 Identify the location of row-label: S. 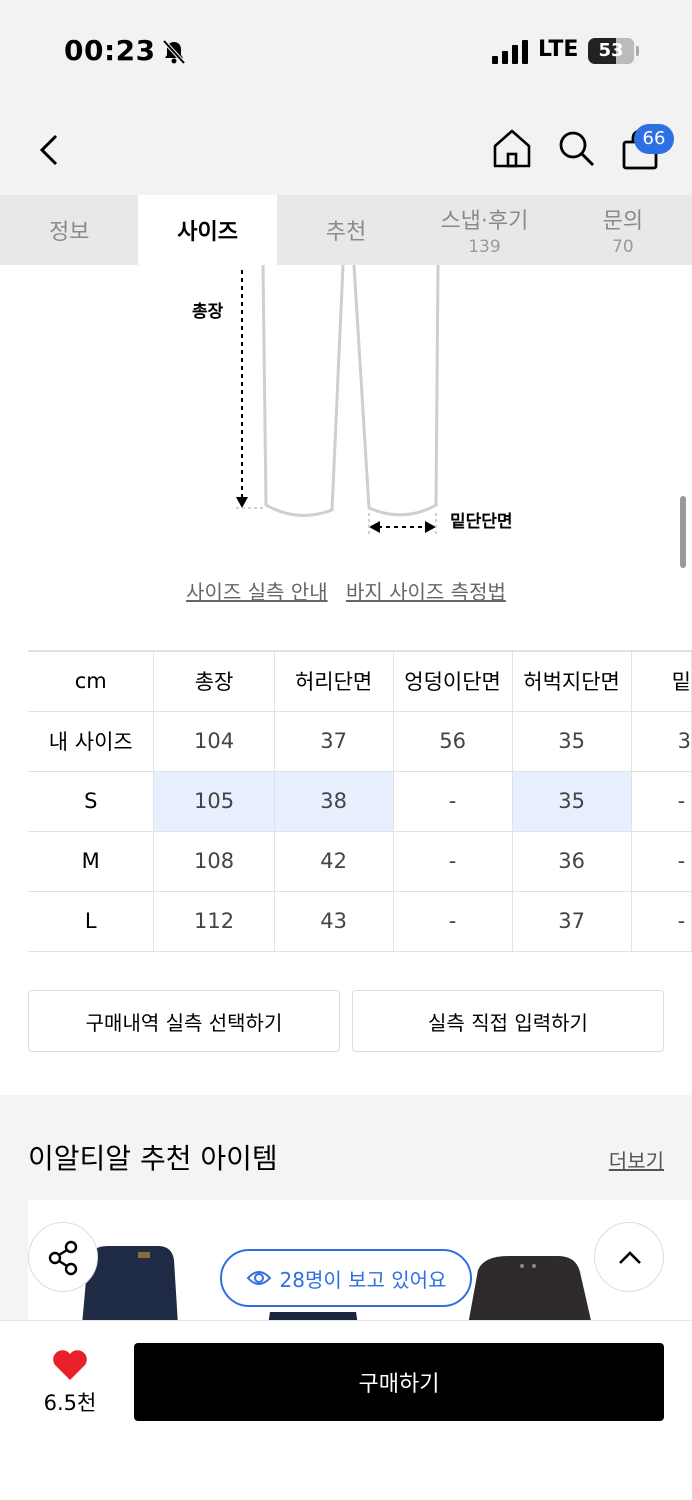
(91, 801).